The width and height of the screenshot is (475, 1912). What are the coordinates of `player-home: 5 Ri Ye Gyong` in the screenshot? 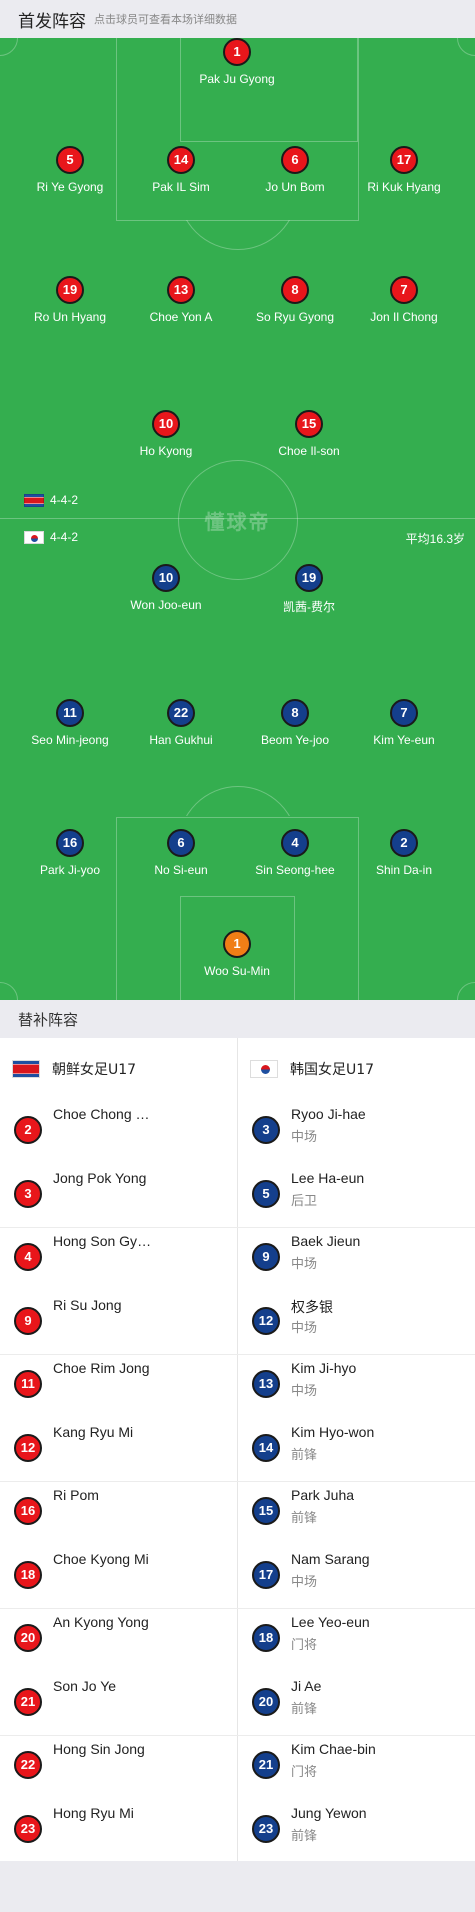 It's located at (70, 170).